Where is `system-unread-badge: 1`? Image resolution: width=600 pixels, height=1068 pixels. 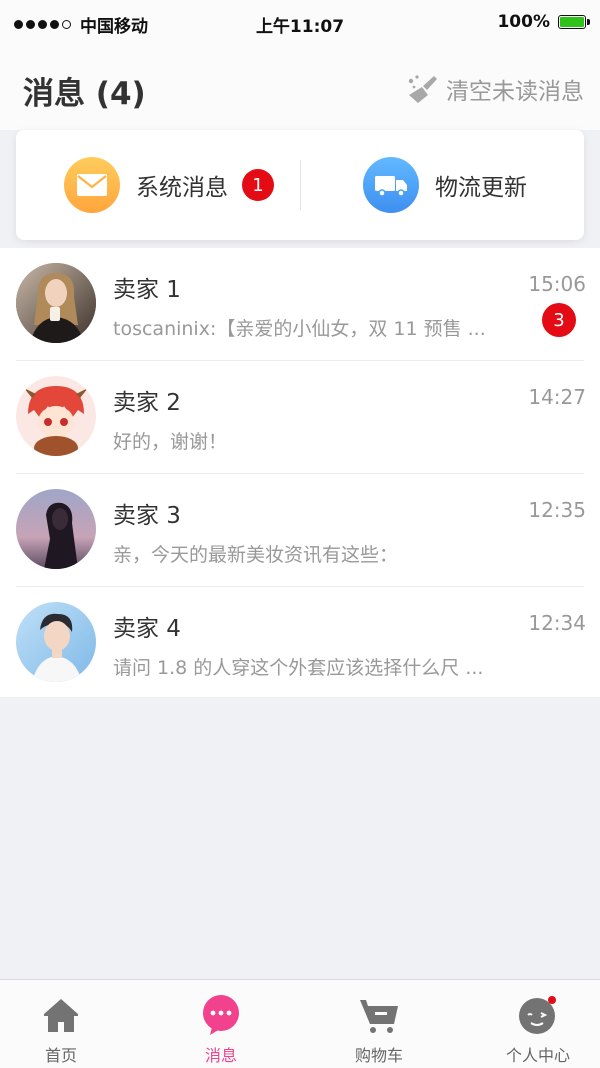 system-unread-badge: 1 is located at coordinates (258, 185).